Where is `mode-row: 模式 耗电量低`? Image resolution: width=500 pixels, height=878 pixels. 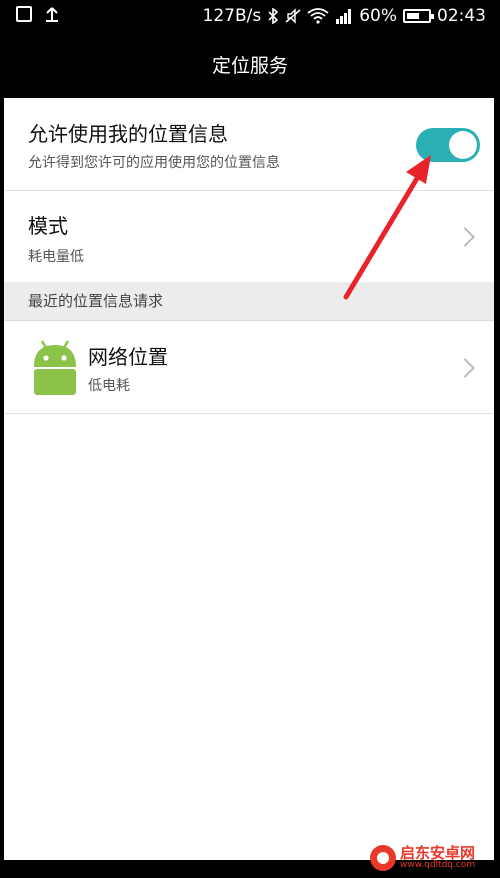 mode-row: 模式 耗电量低 is located at coordinates (249, 236).